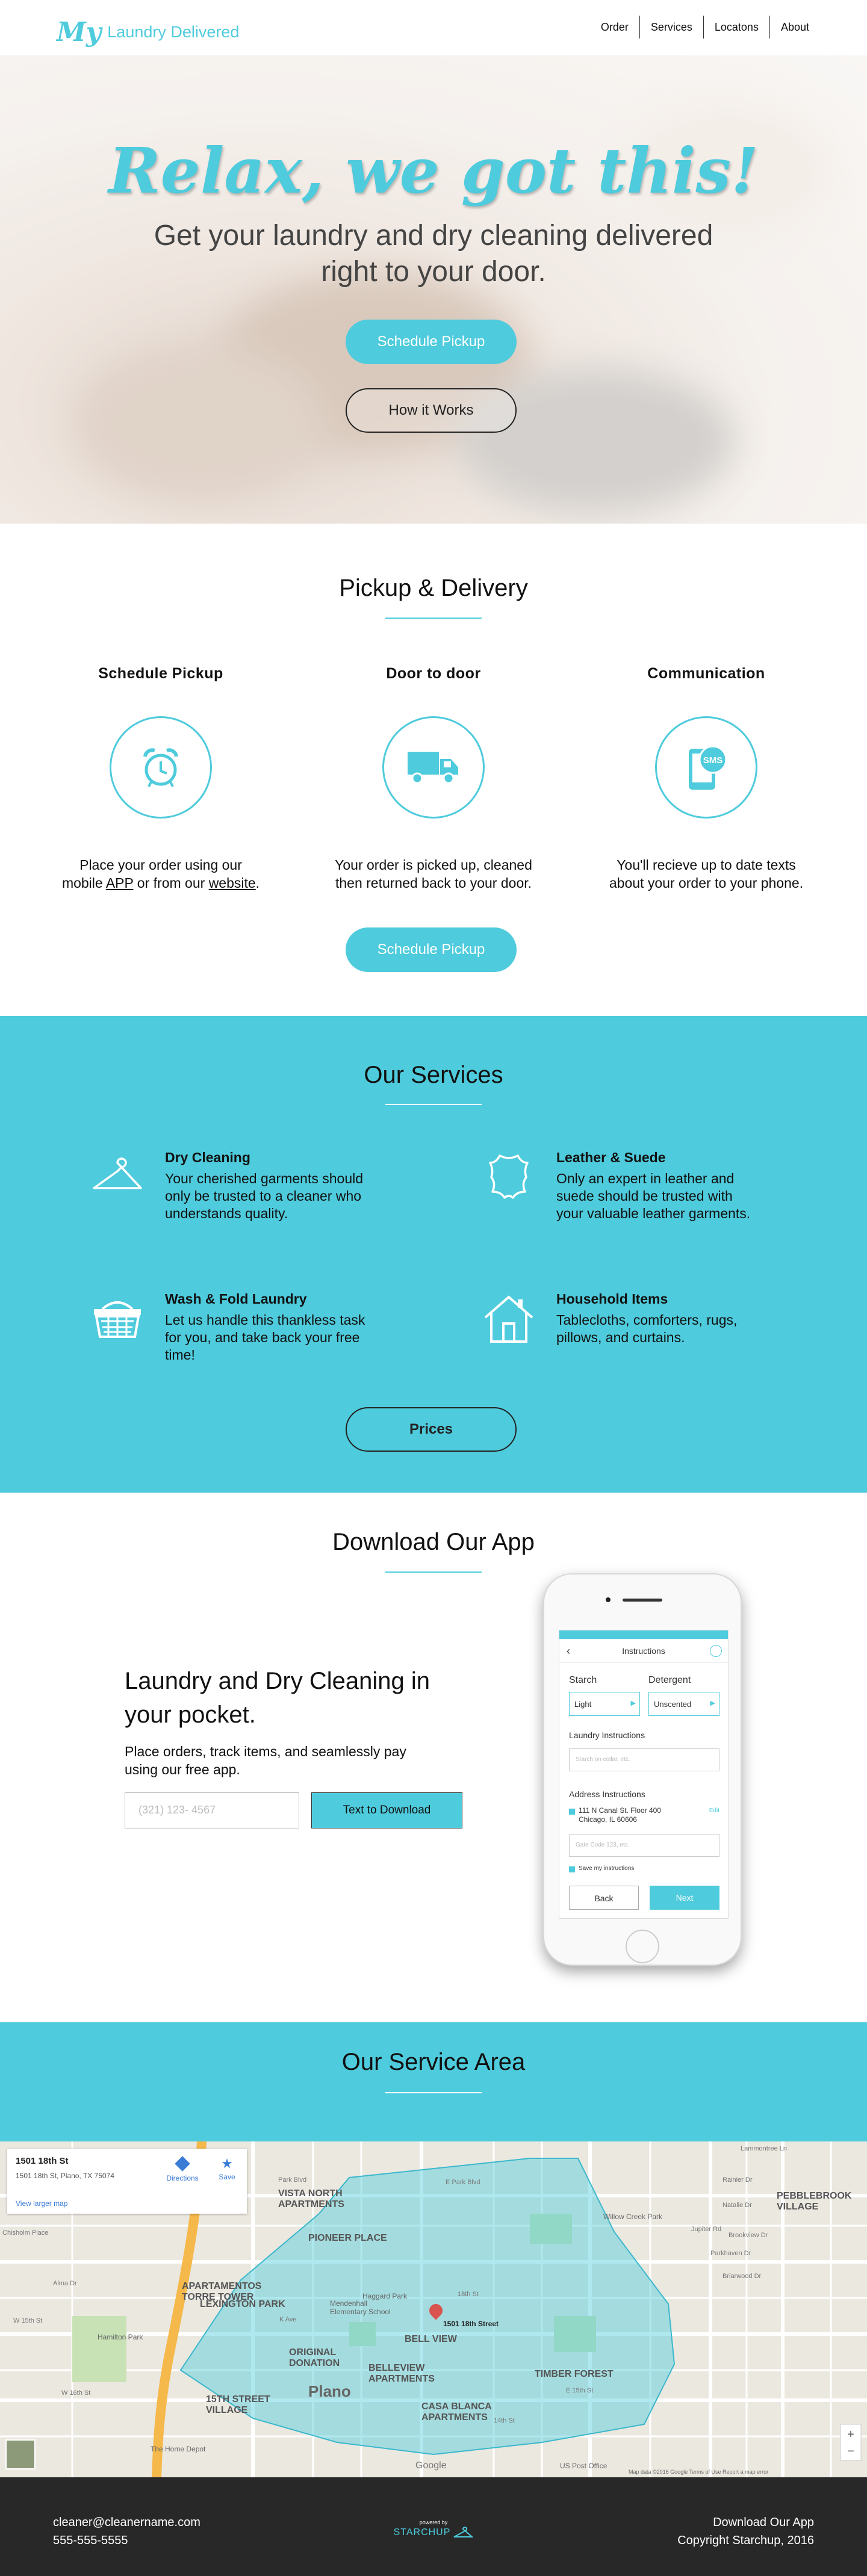 This screenshot has width=867, height=2576. I want to click on nav-link-services: Services, so click(671, 28).